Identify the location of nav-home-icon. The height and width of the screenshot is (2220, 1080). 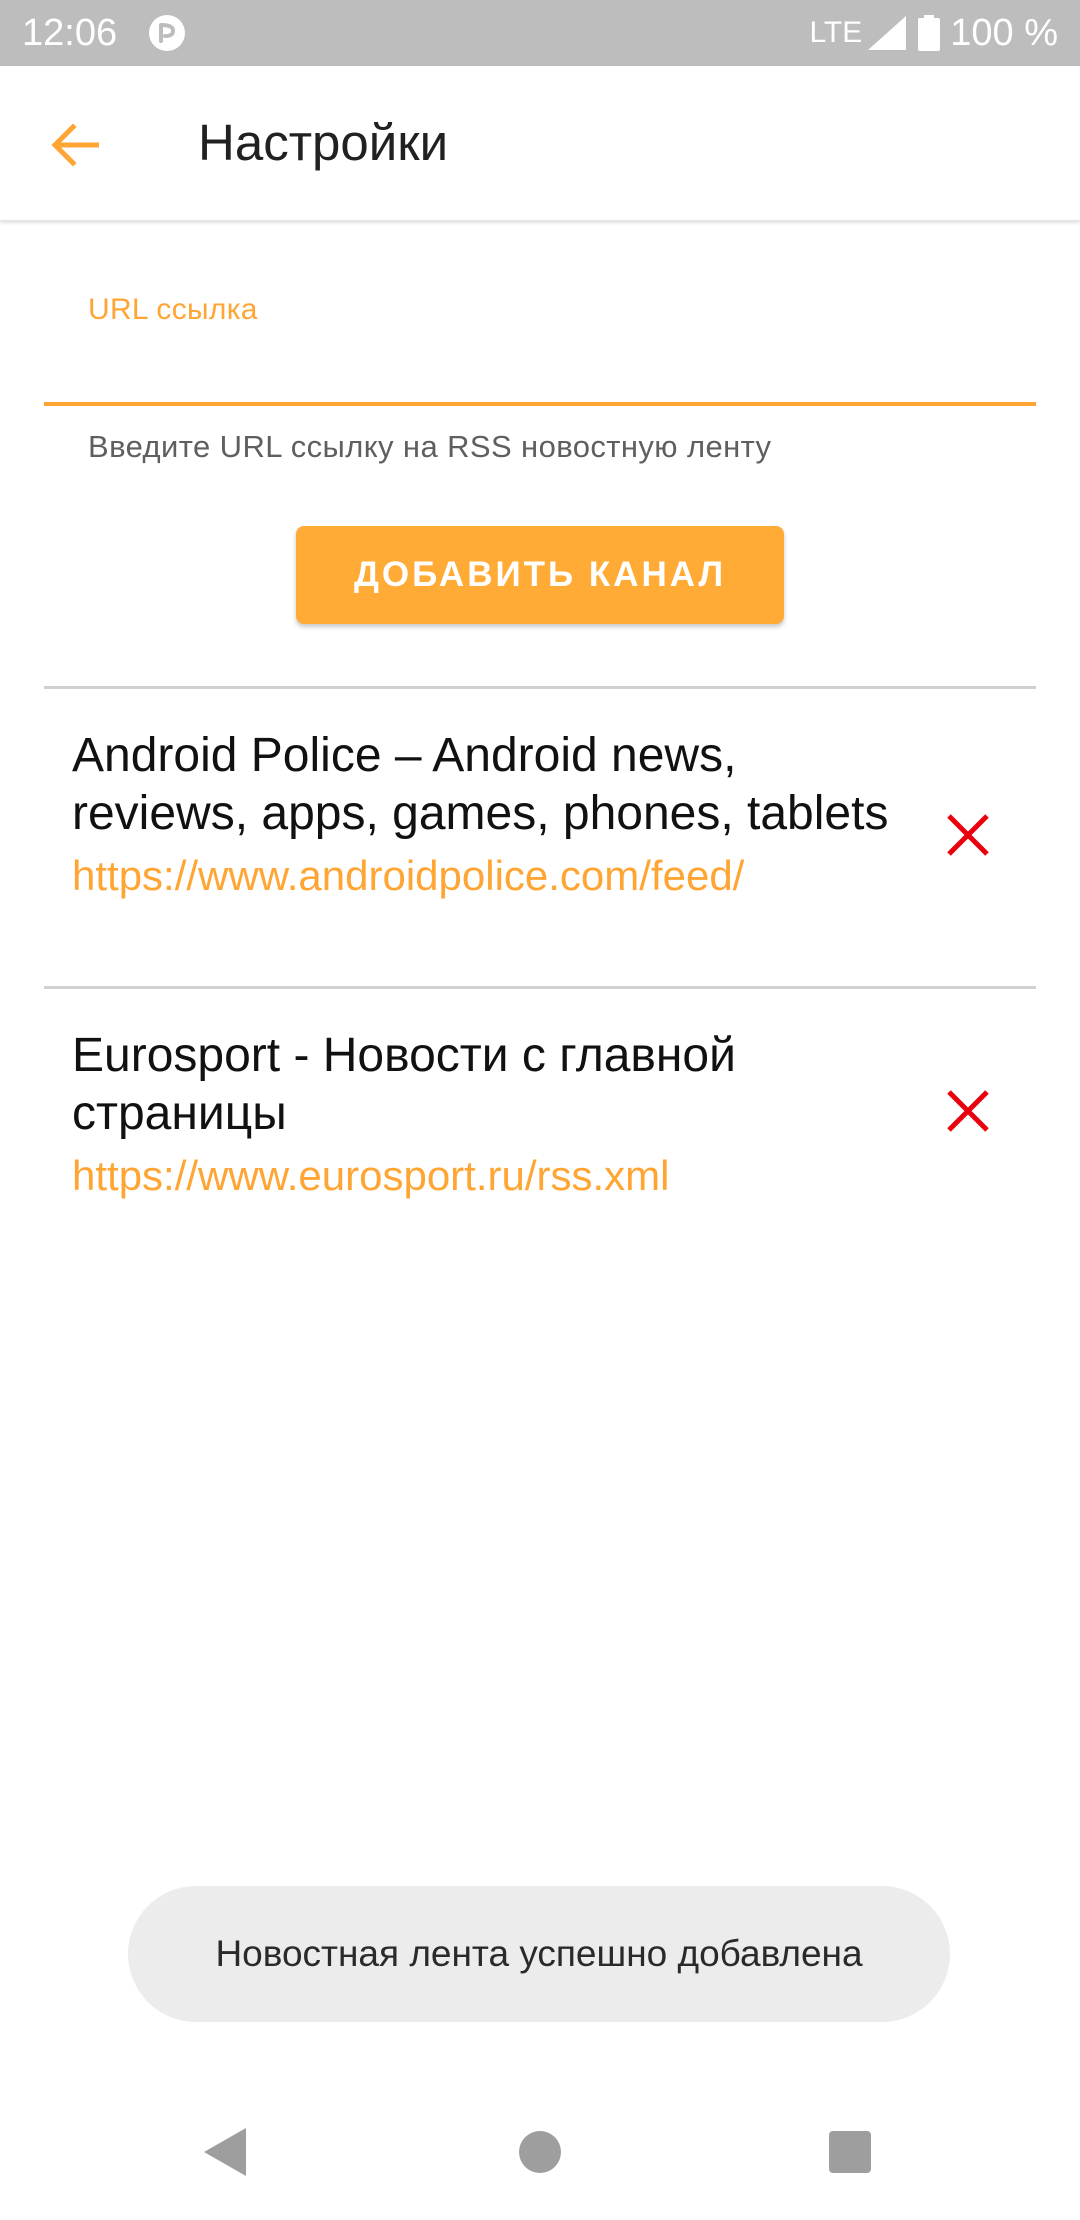
(540, 2152).